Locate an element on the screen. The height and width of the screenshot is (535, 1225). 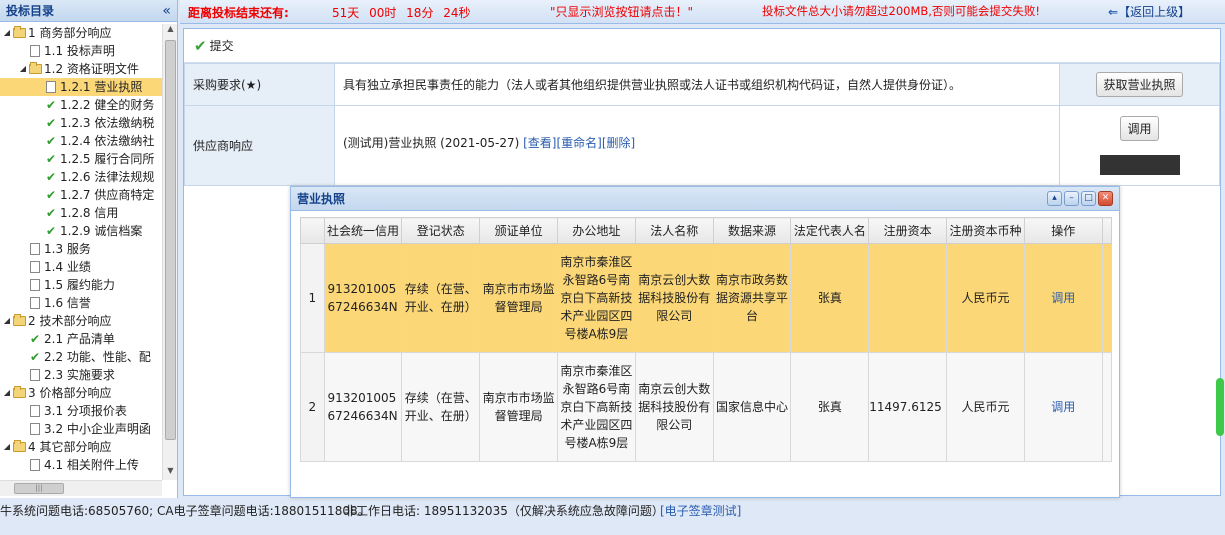
tree-item: 1.1 投标声明 is located at coordinates (81, 51).